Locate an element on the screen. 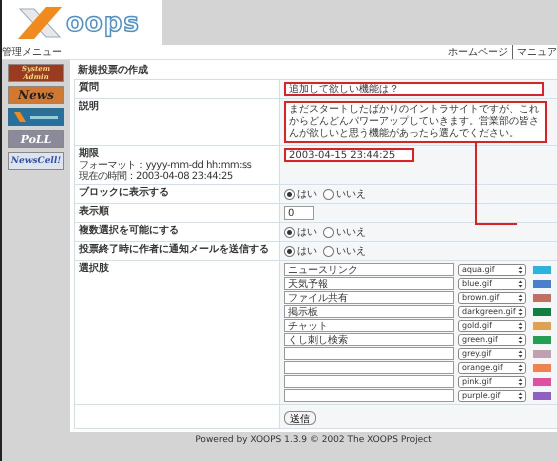  submit-button: 送信 is located at coordinates (300, 418).